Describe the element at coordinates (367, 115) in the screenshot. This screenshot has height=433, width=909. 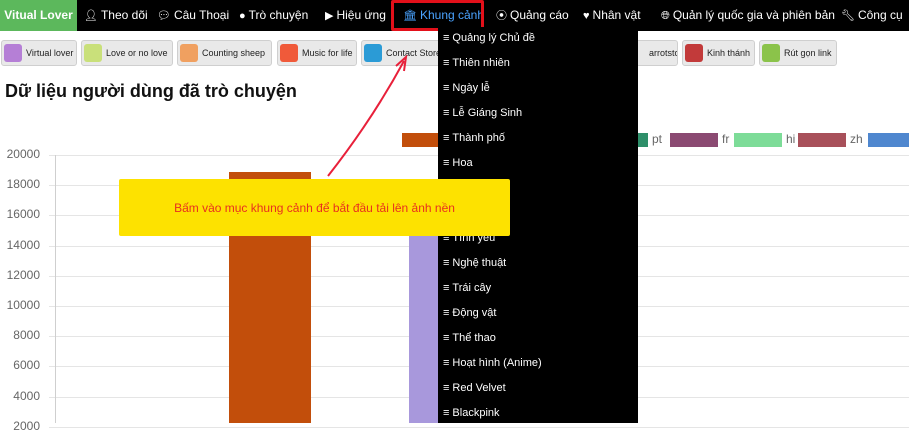
I see `pointer-arrow-icon` at that location.